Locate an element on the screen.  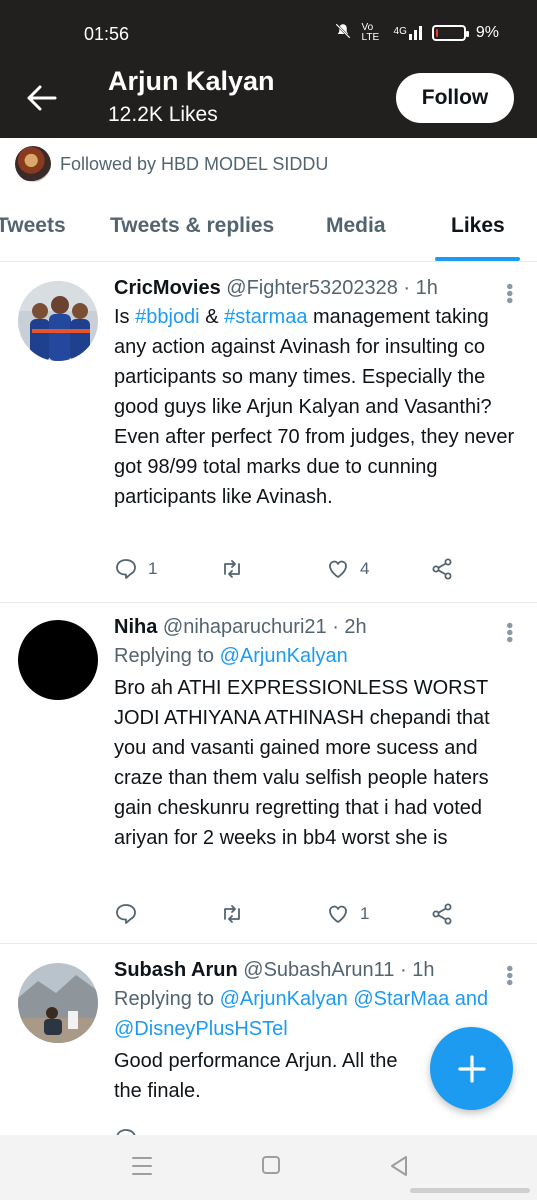
tweet-header: Subash Arun @SubashArun11 · 1h is located at coordinates (314, 970).